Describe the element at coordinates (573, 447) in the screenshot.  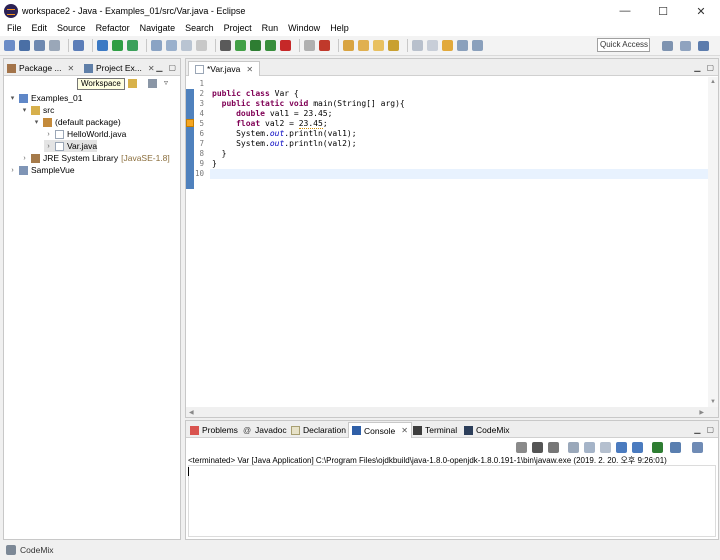
I see `clear-console-icon` at that location.